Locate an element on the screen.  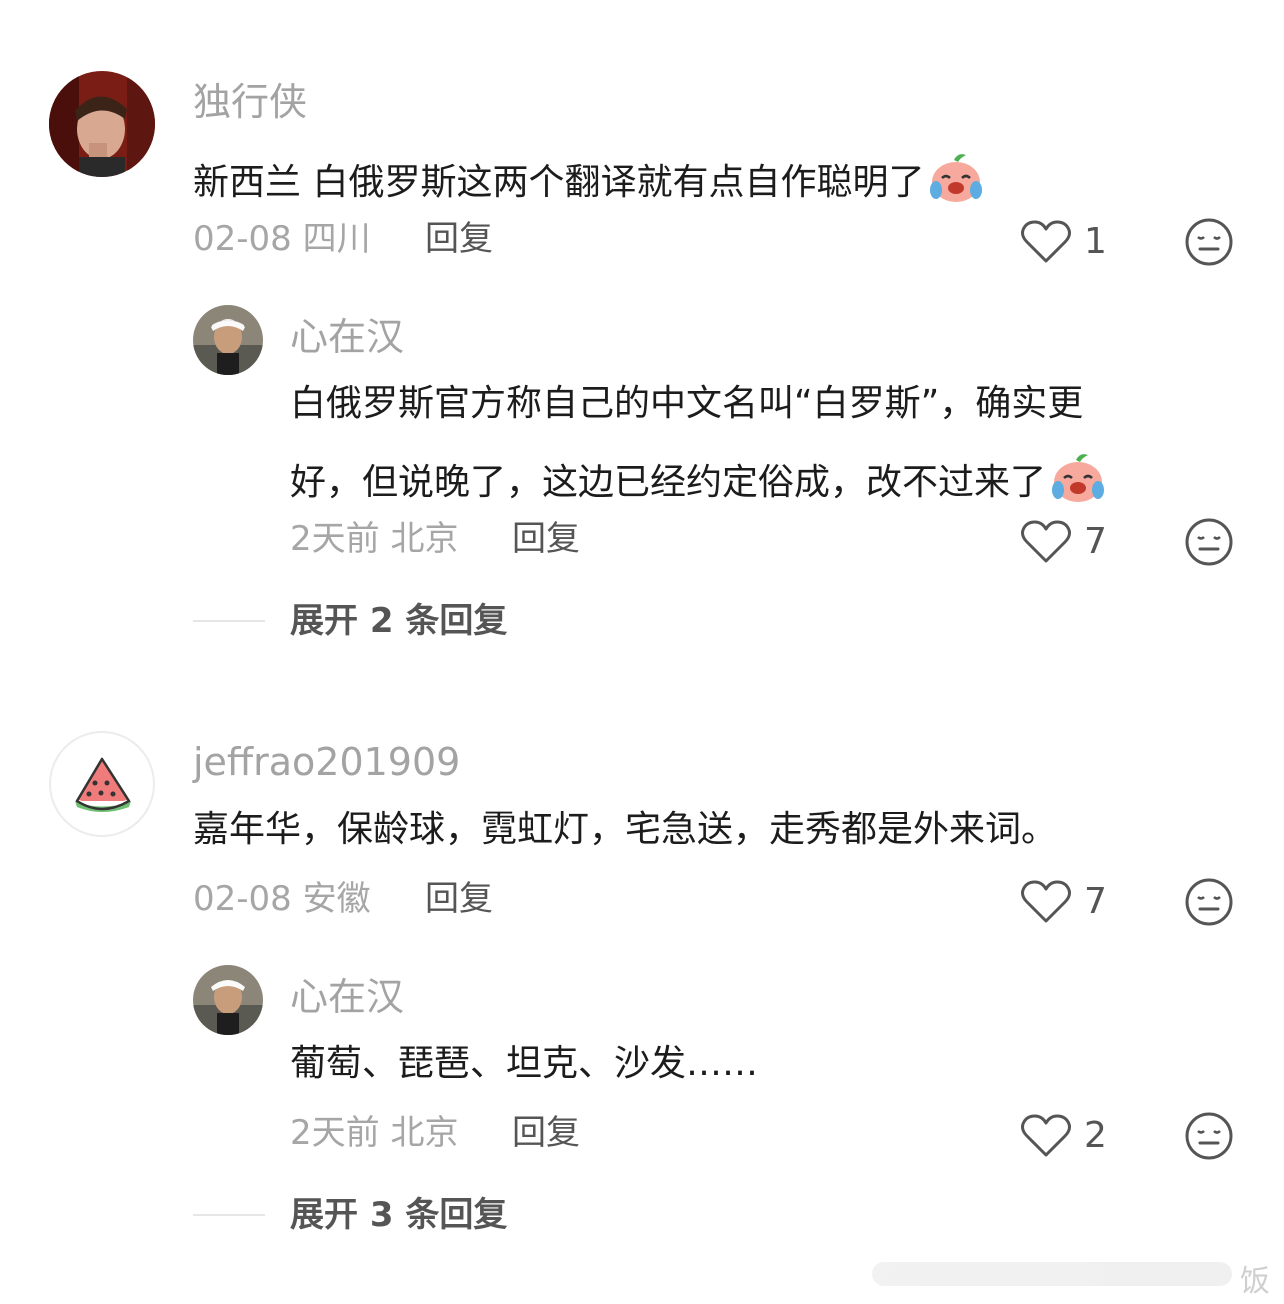
like-count: 2 is located at coordinates (1095, 1135).